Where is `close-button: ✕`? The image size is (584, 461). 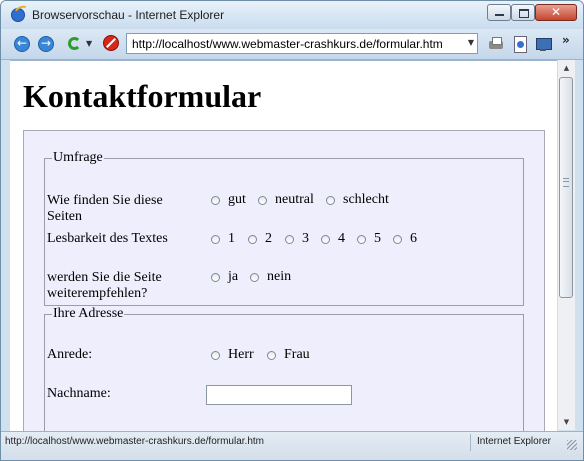
close-button: ✕ is located at coordinates (556, 12).